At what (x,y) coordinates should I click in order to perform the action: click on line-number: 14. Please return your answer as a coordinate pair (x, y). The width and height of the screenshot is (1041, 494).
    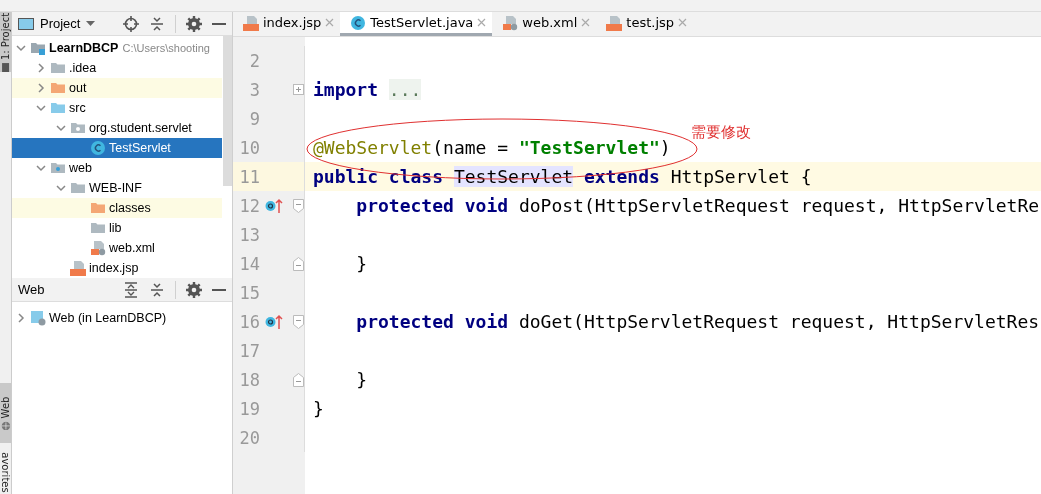
    Looking at the image, I should click on (249, 263).